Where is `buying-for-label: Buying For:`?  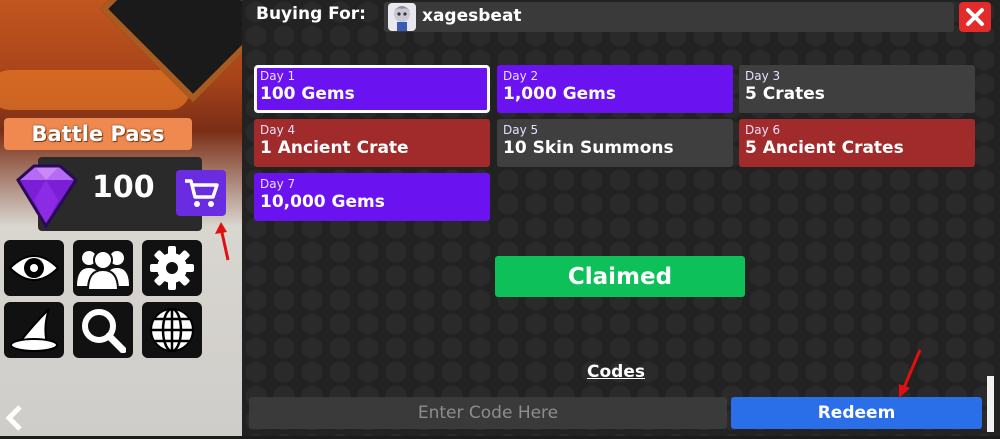
buying-for-label: Buying For: is located at coordinates (311, 14).